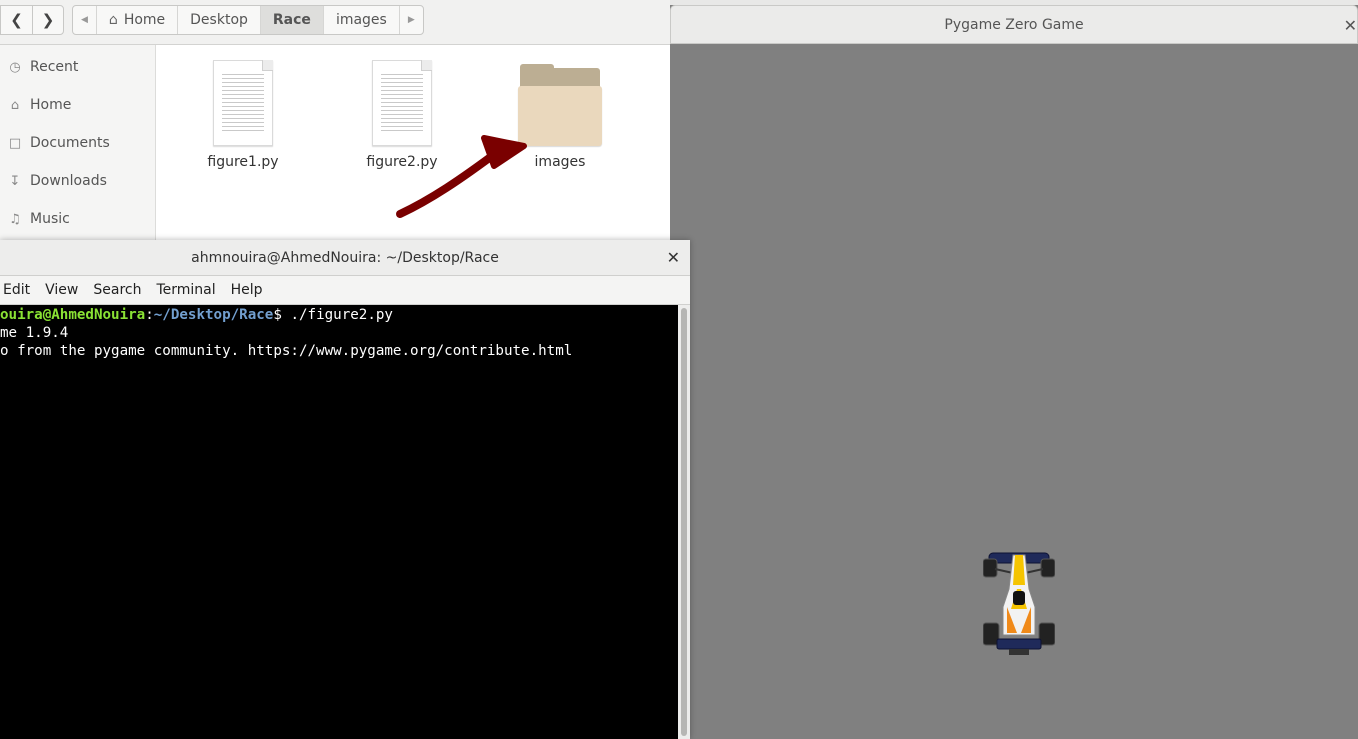 The image size is (1358, 739). What do you see at coordinates (15, 219) in the screenshot?
I see `music-icon: ♫` at bounding box center [15, 219].